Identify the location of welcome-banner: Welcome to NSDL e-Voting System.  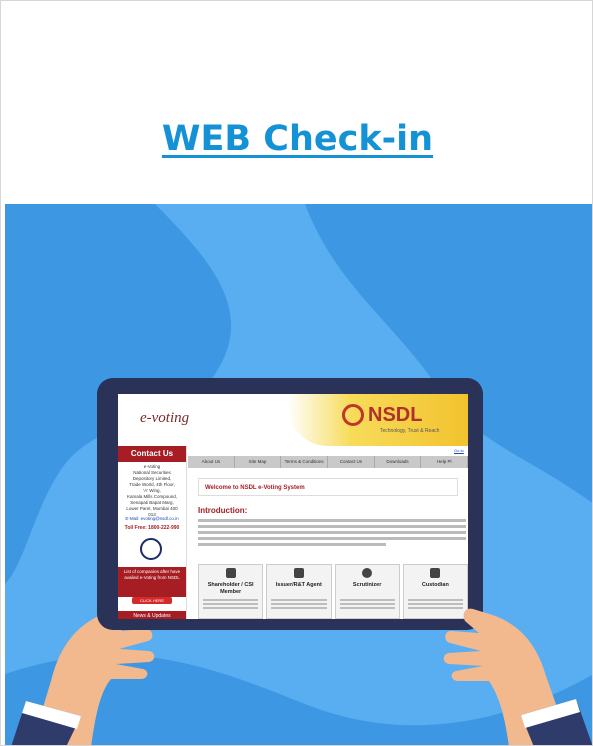
(328, 487).